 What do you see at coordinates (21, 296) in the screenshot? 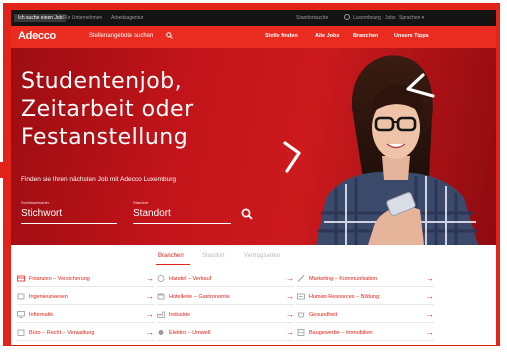
I see `engineering-icon` at bounding box center [21, 296].